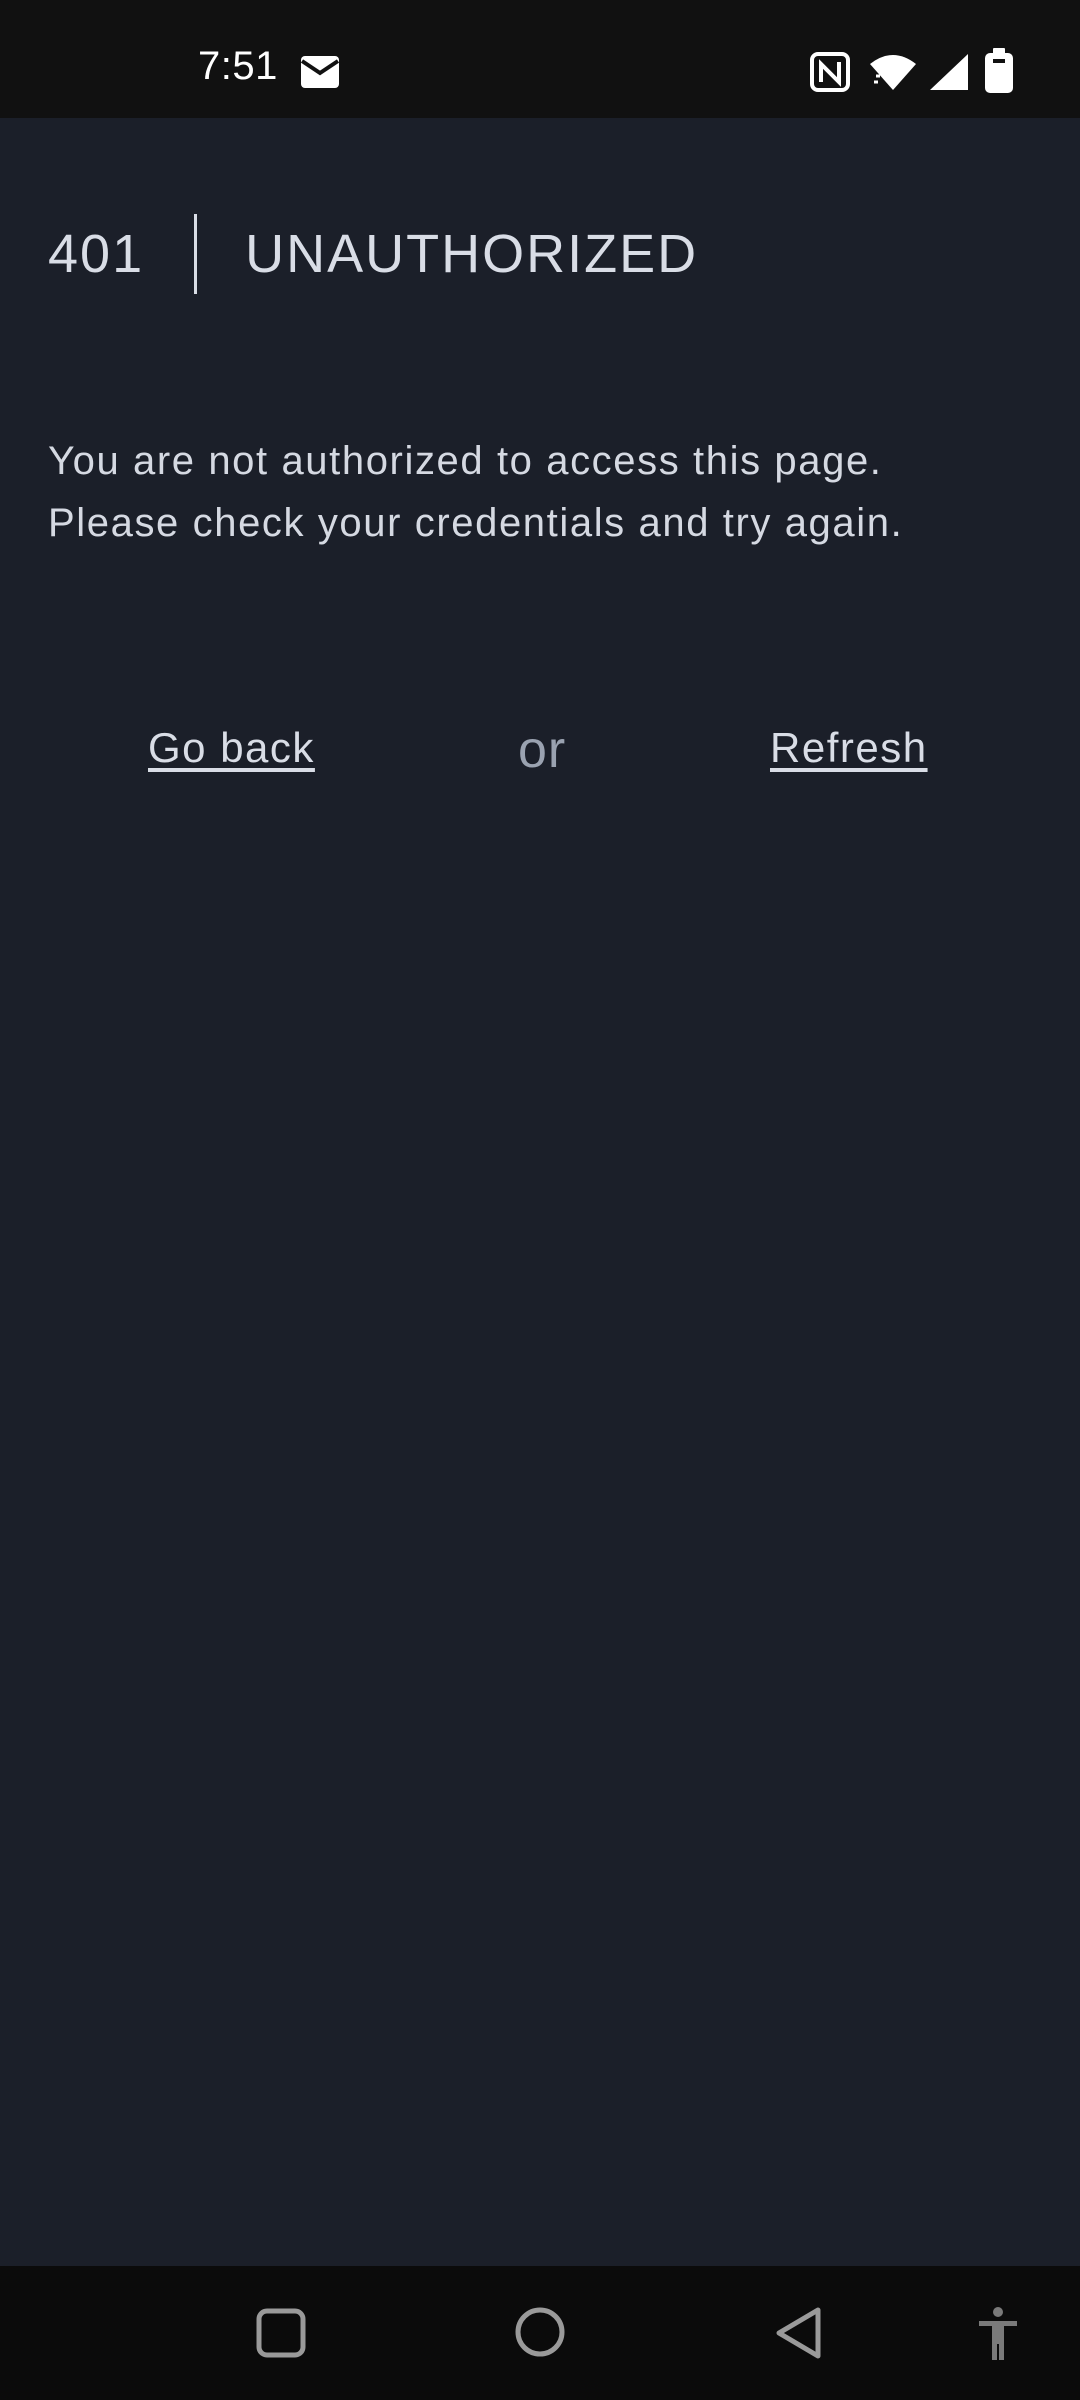  What do you see at coordinates (238, 66) in the screenshot?
I see `status-time: 7:51` at bounding box center [238, 66].